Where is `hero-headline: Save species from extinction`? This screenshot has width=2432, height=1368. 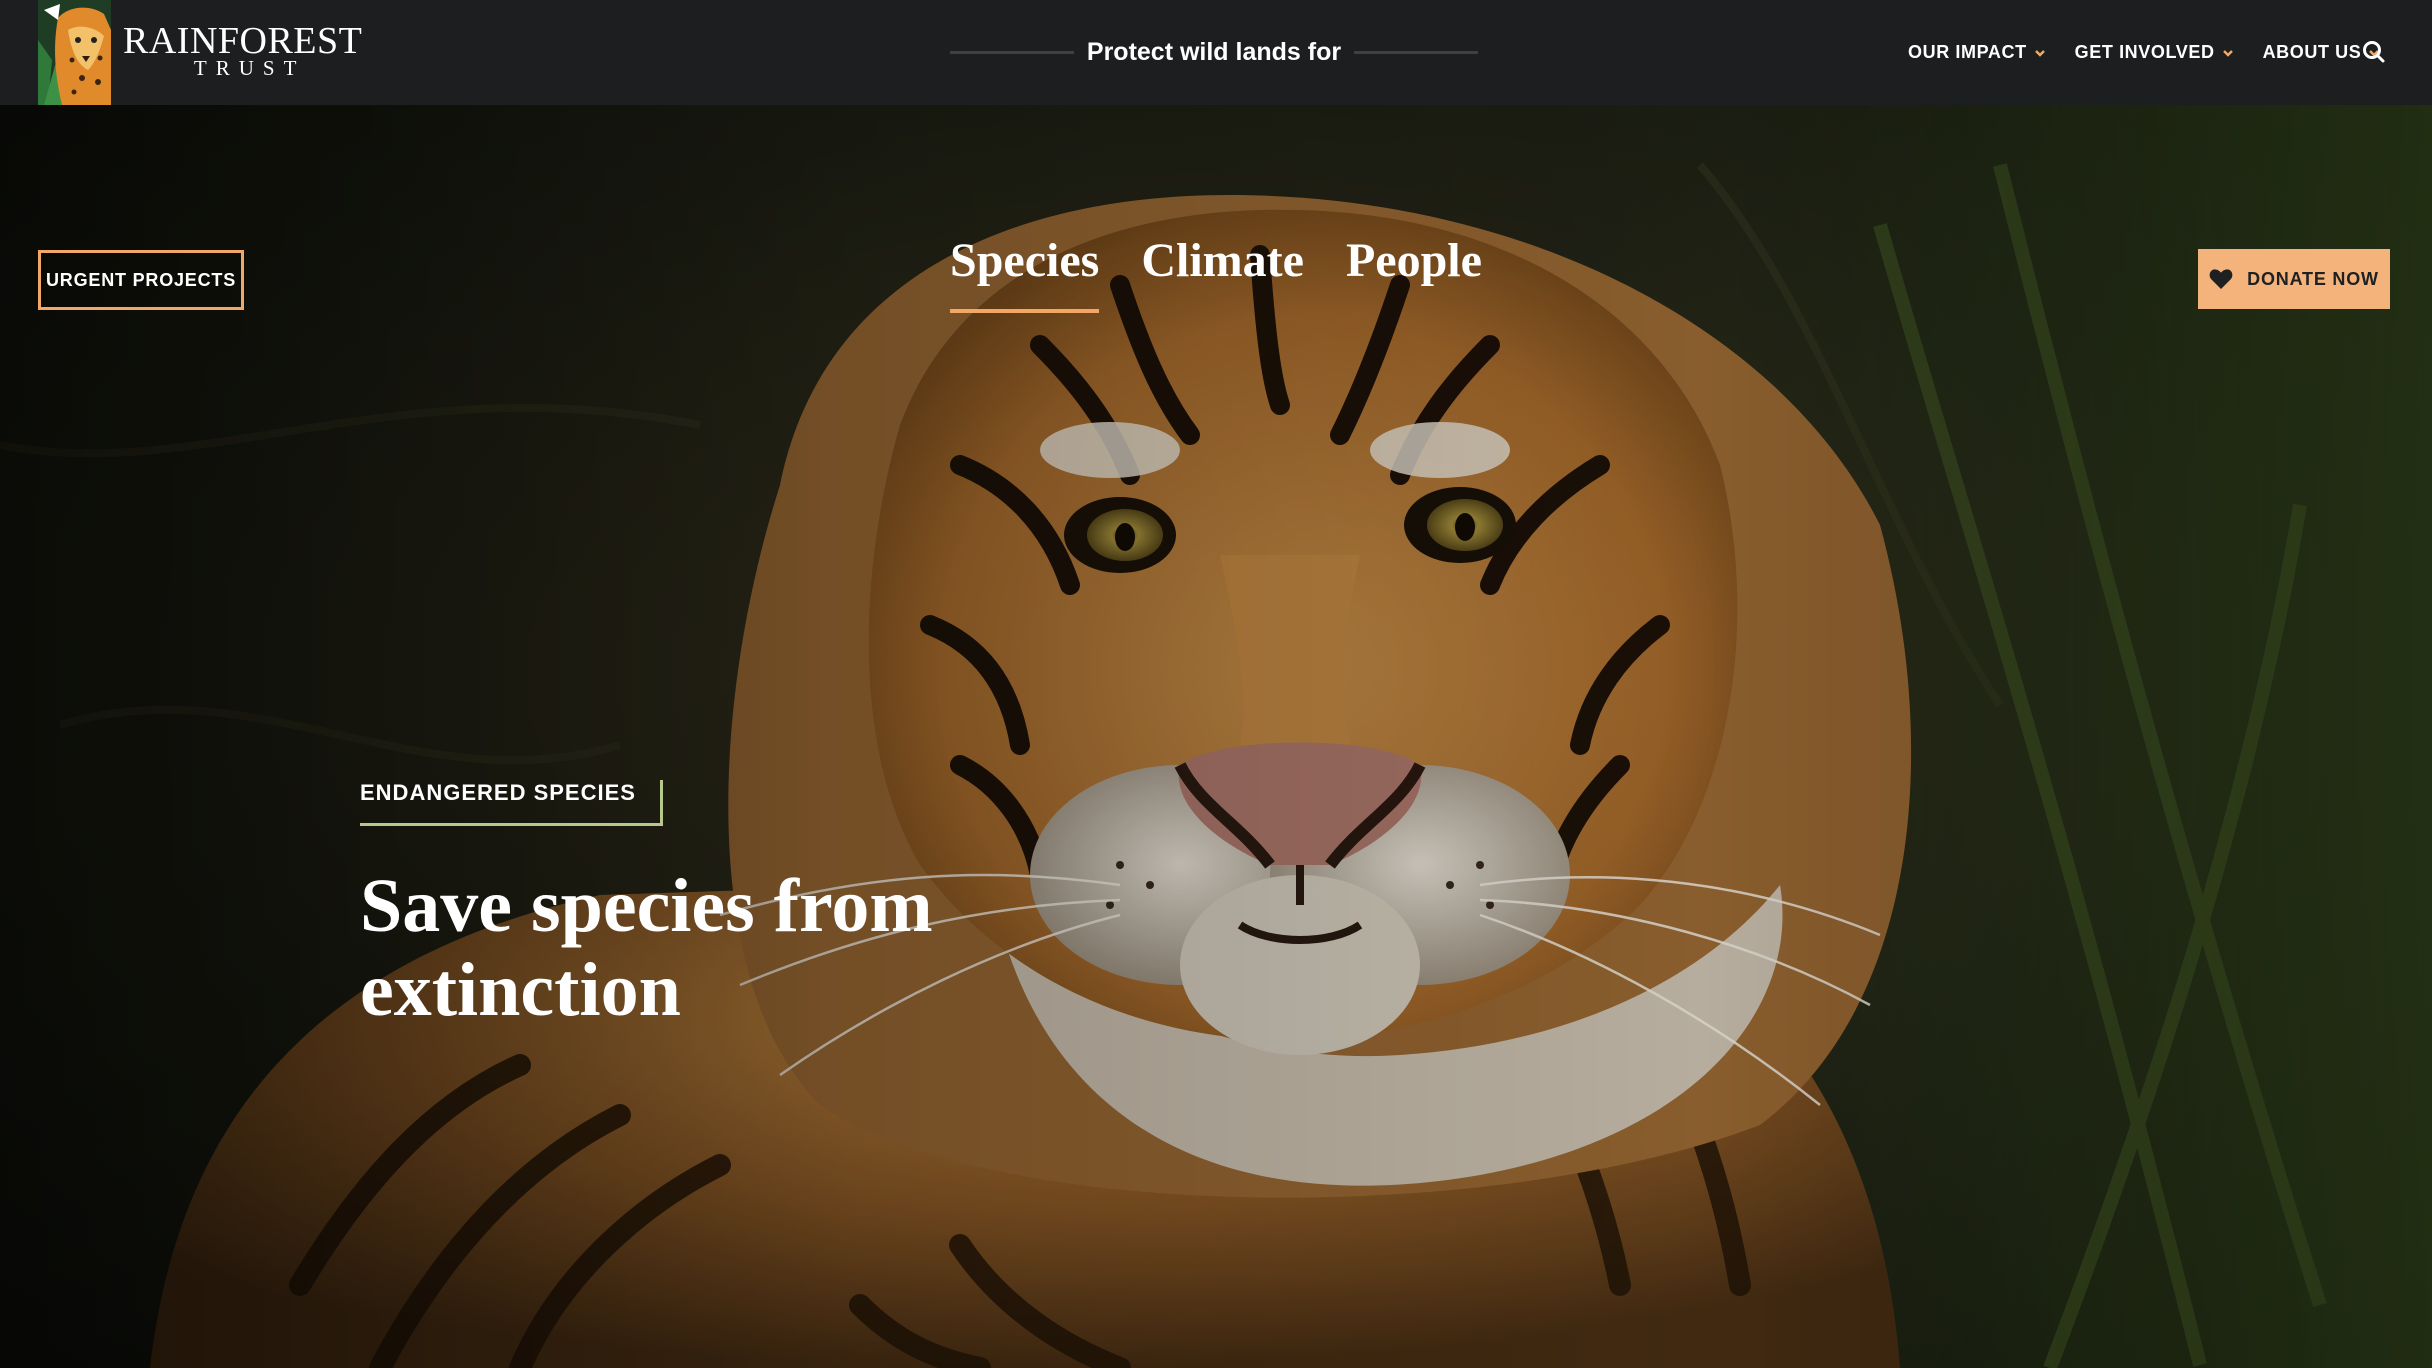 hero-headline: Save species from extinction is located at coordinates (646, 948).